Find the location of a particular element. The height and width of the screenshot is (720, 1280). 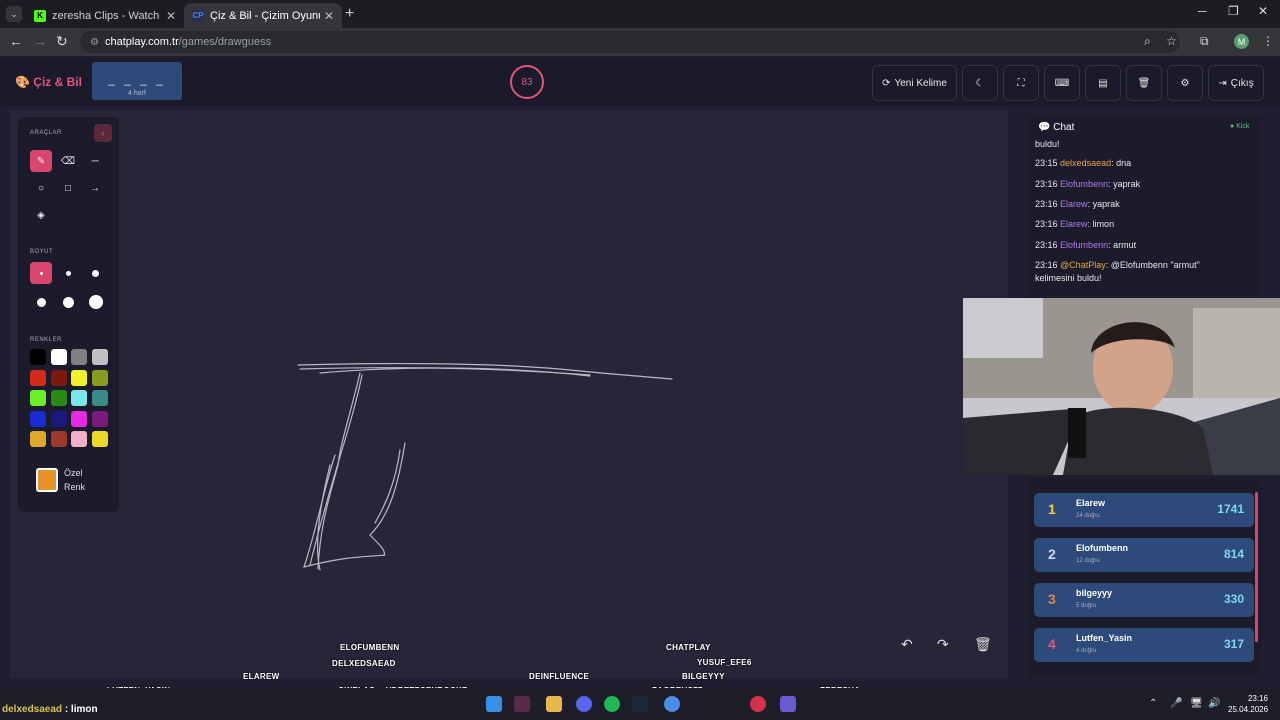

new-word-button: ⟳ Yeni Kelime is located at coordinates (914, 83).